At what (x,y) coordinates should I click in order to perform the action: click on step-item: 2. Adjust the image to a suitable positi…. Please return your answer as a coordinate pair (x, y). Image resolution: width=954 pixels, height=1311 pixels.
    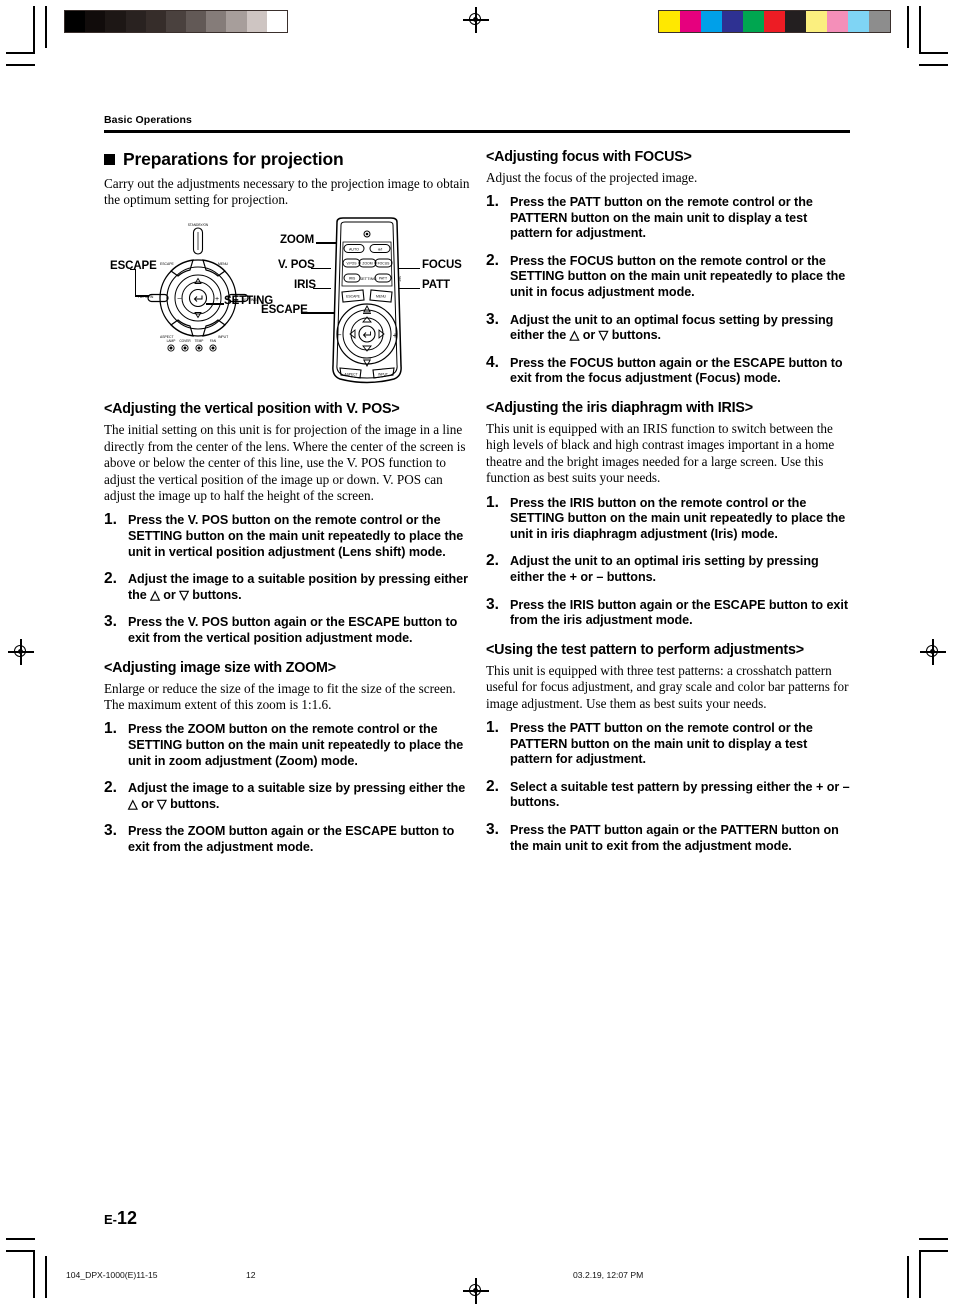
    Looking at the image, I should click on (287, 587).